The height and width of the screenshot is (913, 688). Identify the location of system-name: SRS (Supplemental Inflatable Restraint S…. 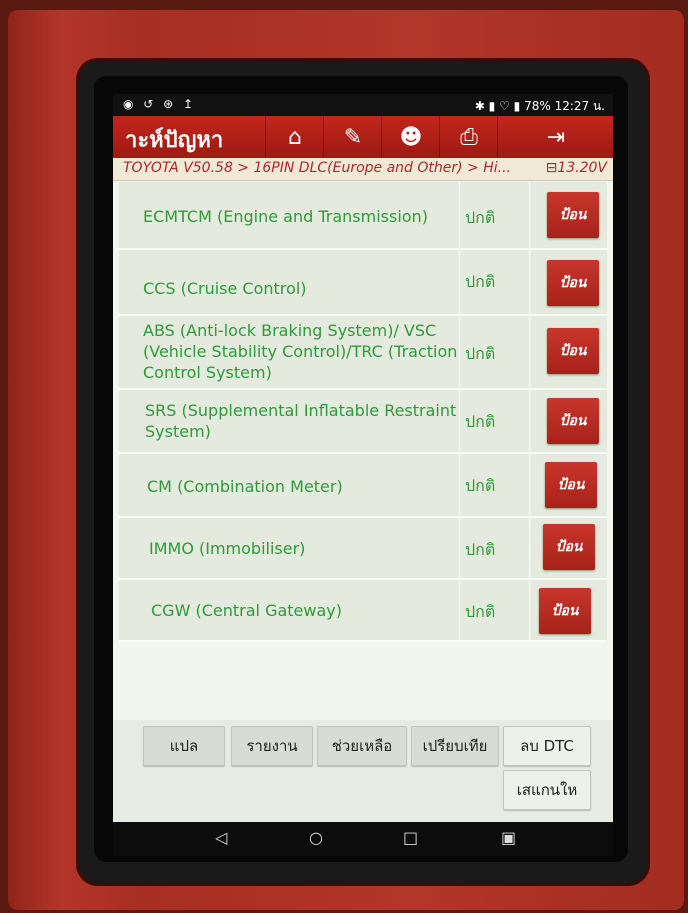
(301, 421).